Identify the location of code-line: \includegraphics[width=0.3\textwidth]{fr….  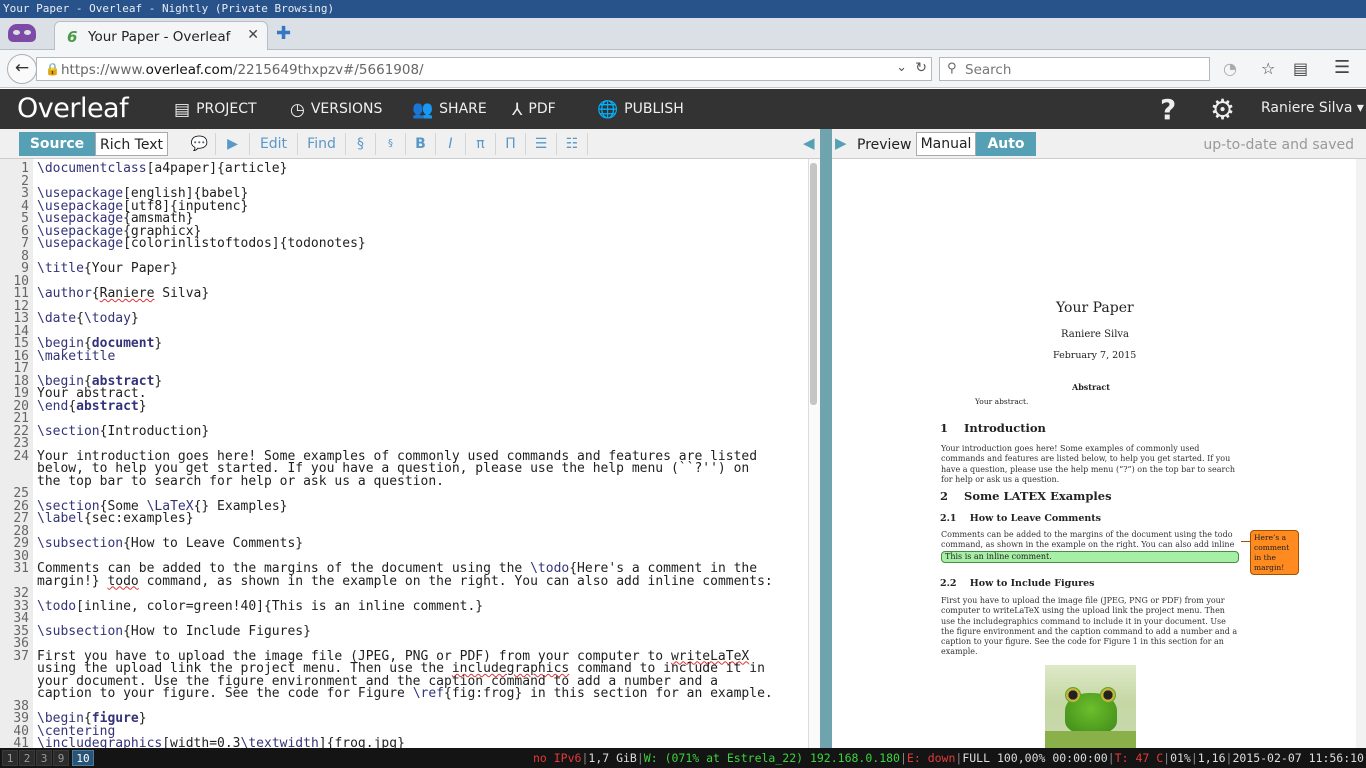
(221, 742).